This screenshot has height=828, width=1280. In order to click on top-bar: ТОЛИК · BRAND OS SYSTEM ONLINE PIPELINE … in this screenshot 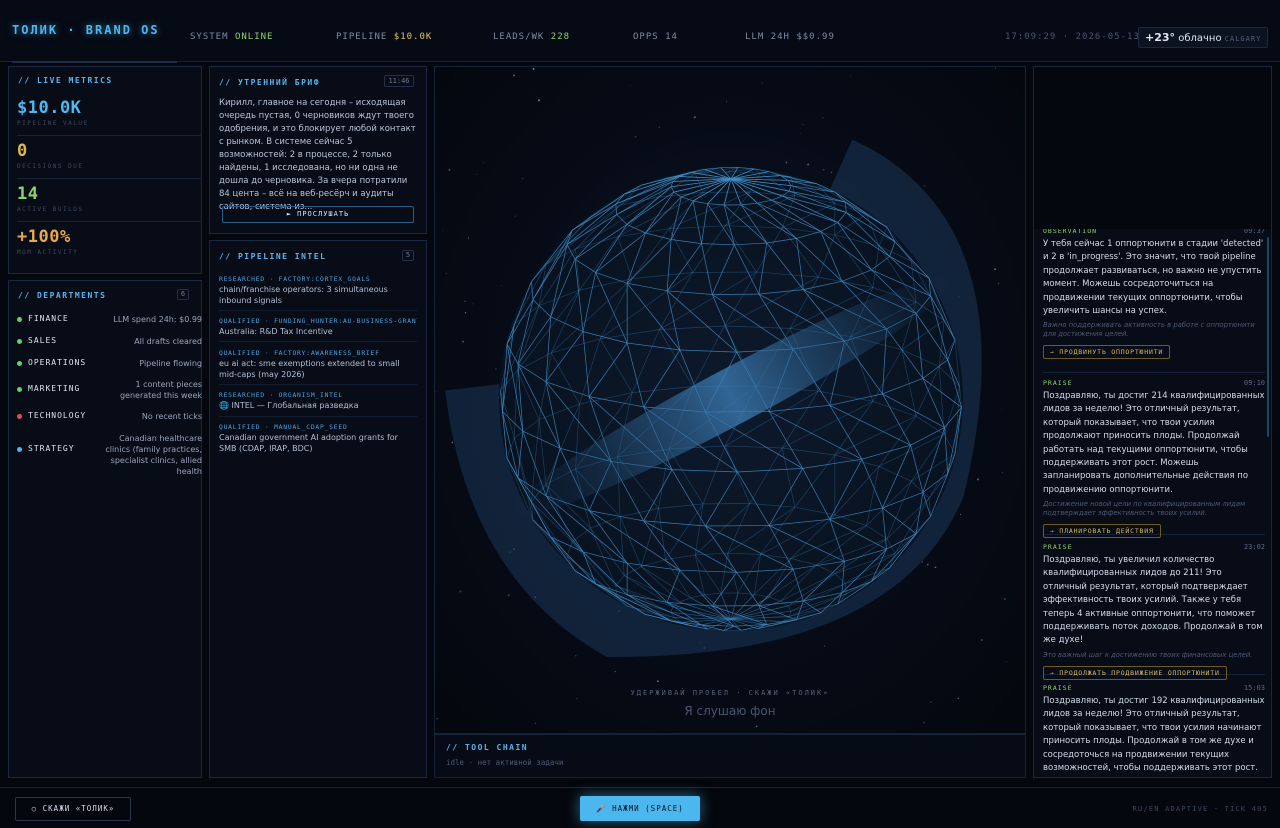, I will do `click(640, 31)`.